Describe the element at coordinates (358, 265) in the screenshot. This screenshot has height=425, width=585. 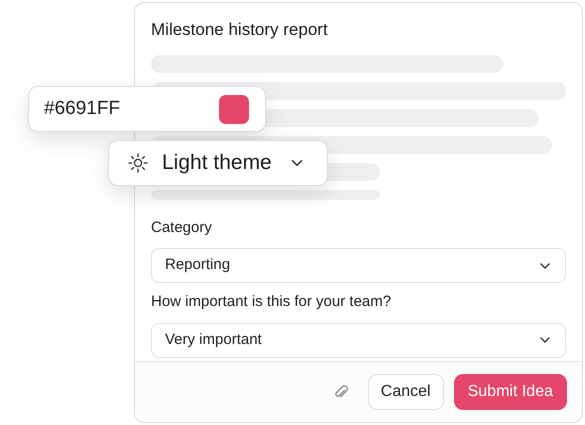
I see `select-field: Reporting` at that location.